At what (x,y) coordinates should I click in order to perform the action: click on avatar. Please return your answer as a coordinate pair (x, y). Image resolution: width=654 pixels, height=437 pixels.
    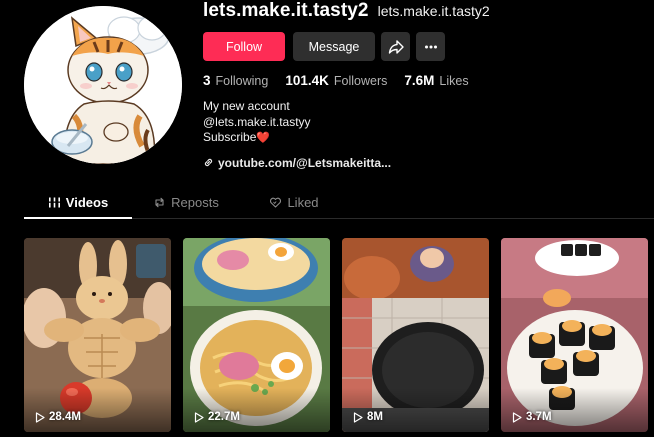
    Looking at the image, I should click on (103, 85).